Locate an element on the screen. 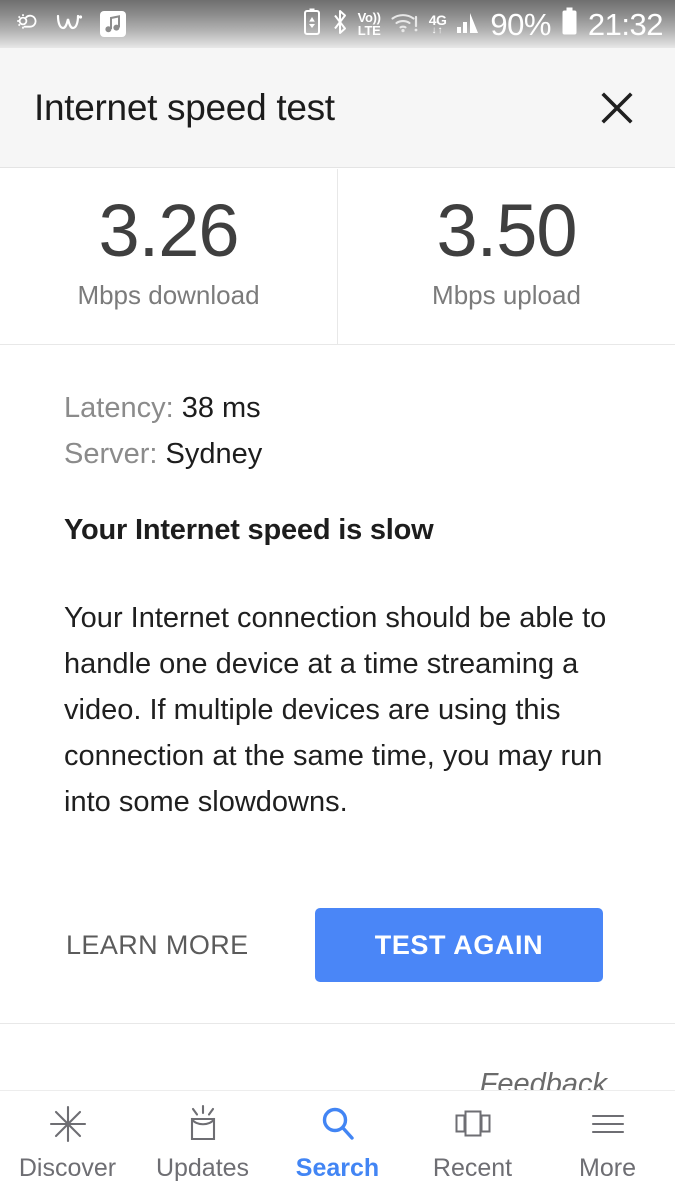 This screenshot has height=1200, width=675. test-again-button: TEST AGAIN is located at coordinates (459, 945).